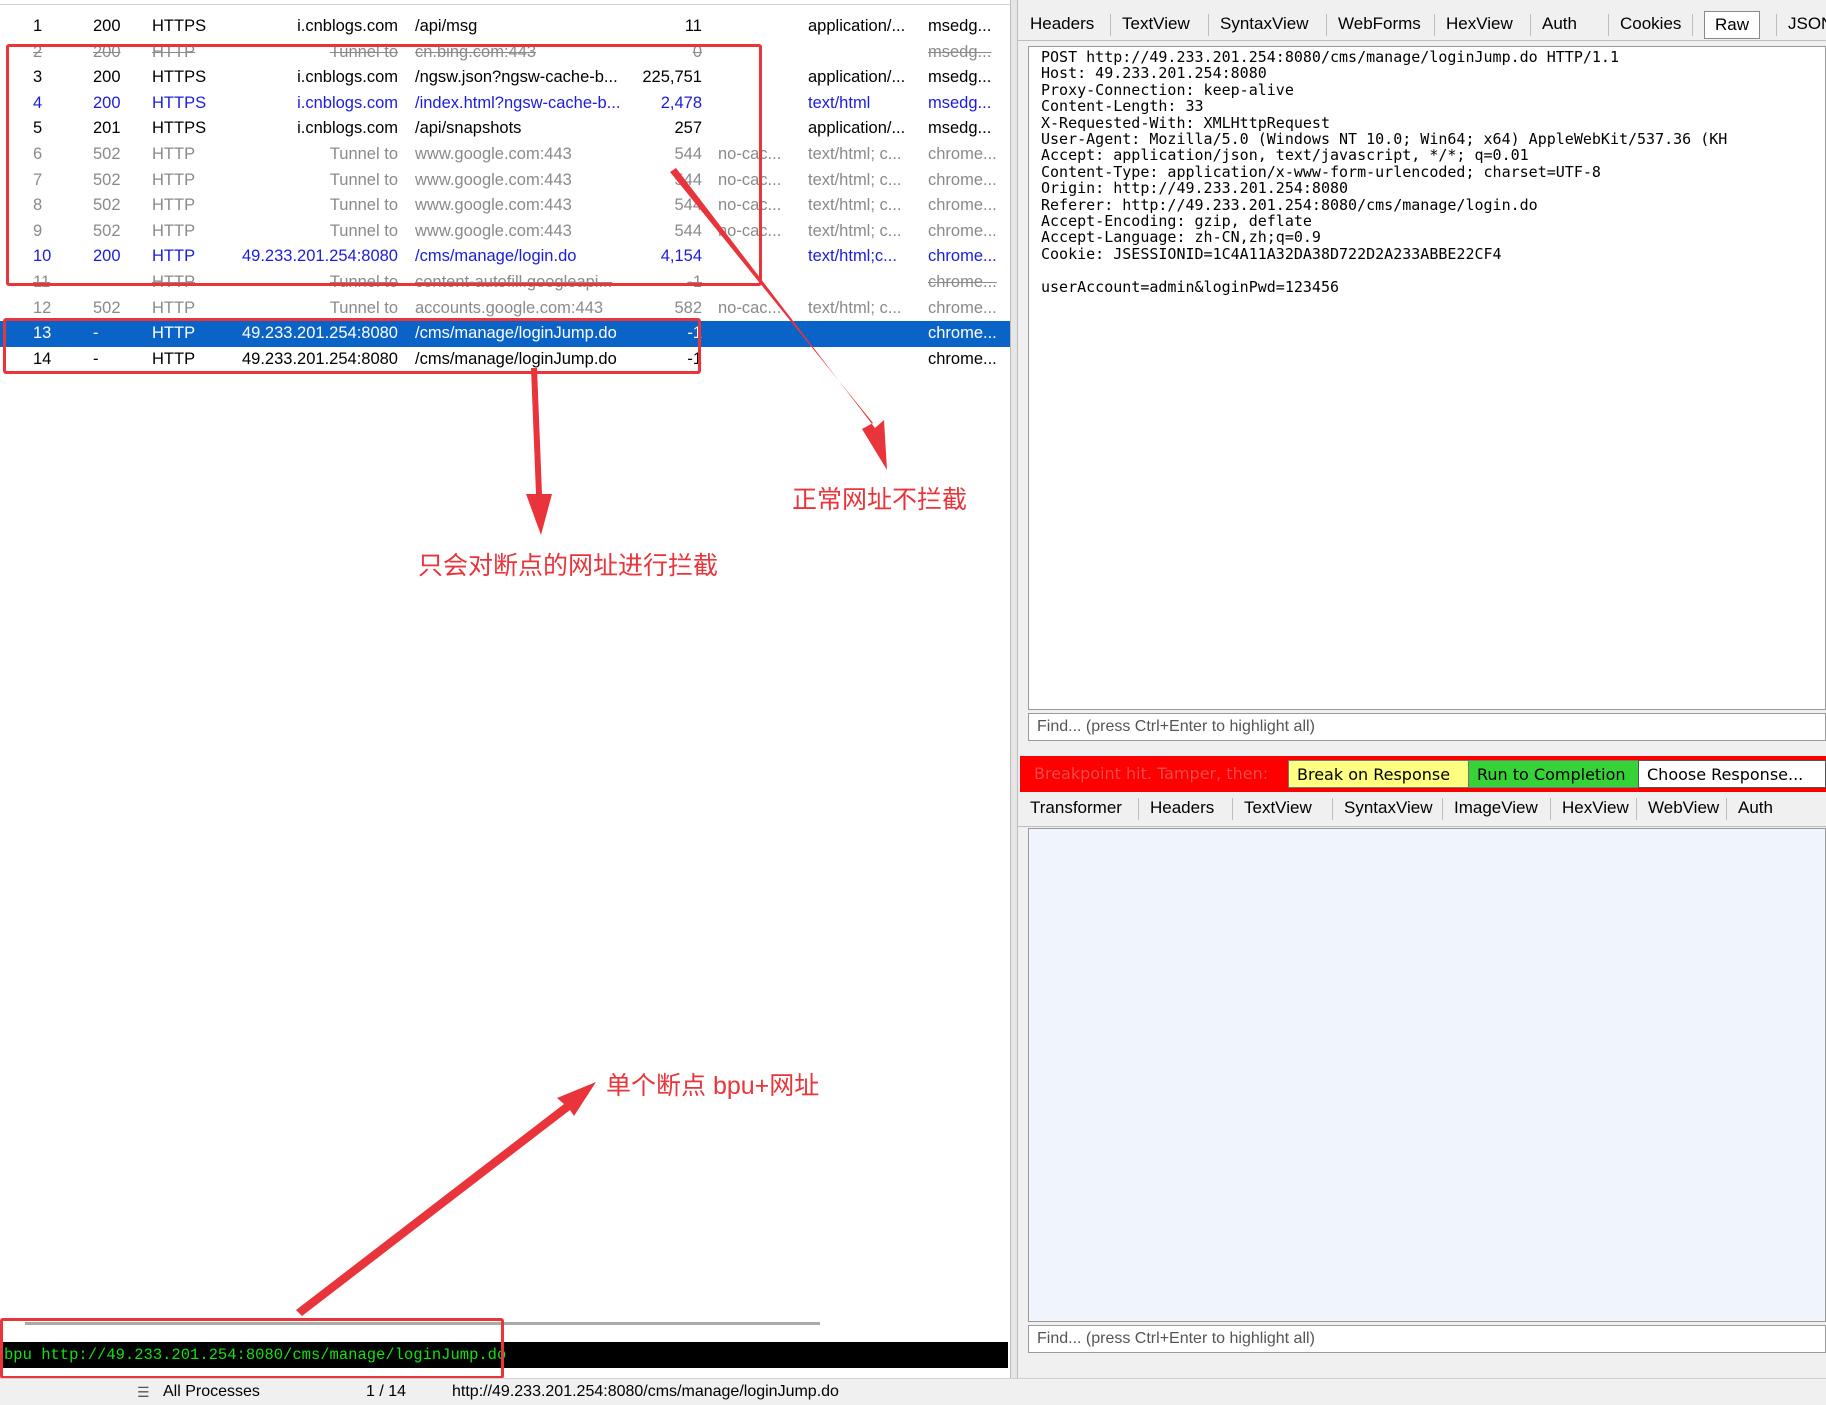 Image resolution: width=1826 pixels, height=1405 pixels. I want to click on request-tab-hexview: HexView, so click(1479, 24).